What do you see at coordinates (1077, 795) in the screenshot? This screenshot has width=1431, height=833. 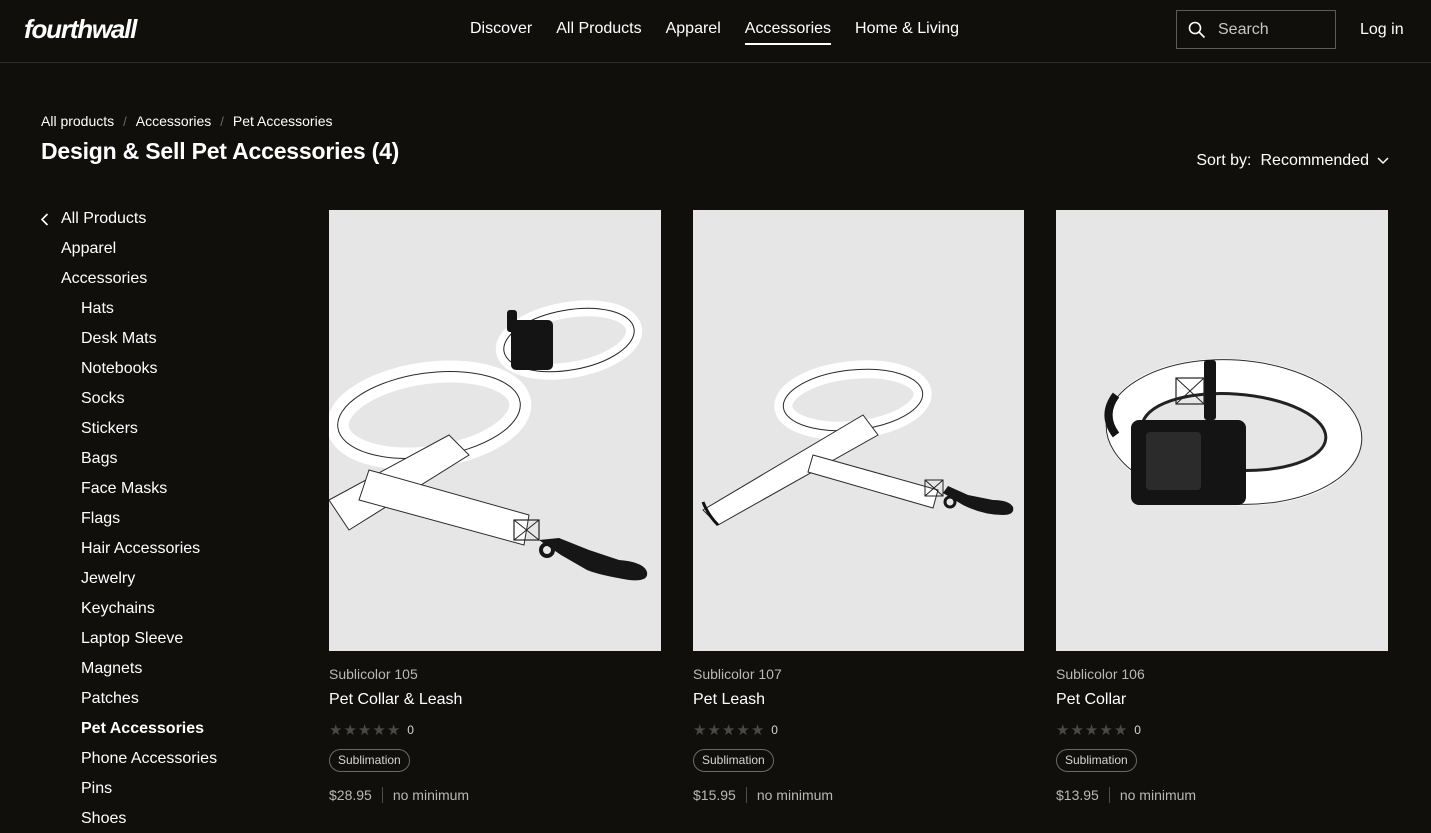 I see `product-price: $13.95` at bounding box center [1077, 795].